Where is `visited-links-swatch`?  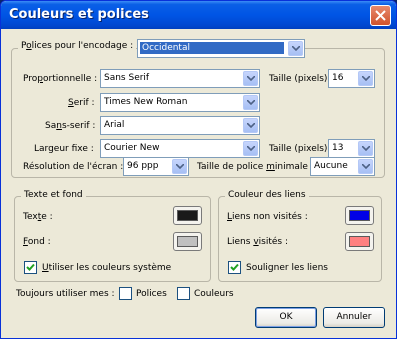
visited-links-swatch is located at coordinates (359, 241).